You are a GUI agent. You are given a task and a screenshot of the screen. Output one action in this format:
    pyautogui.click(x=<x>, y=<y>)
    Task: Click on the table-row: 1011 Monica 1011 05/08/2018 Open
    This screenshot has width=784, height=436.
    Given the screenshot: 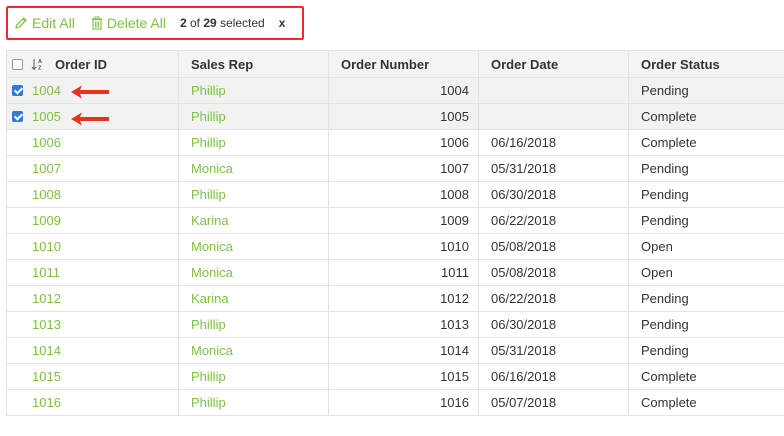 What is the action you would take?
    pyautogui.click(x=395, y=272)
    